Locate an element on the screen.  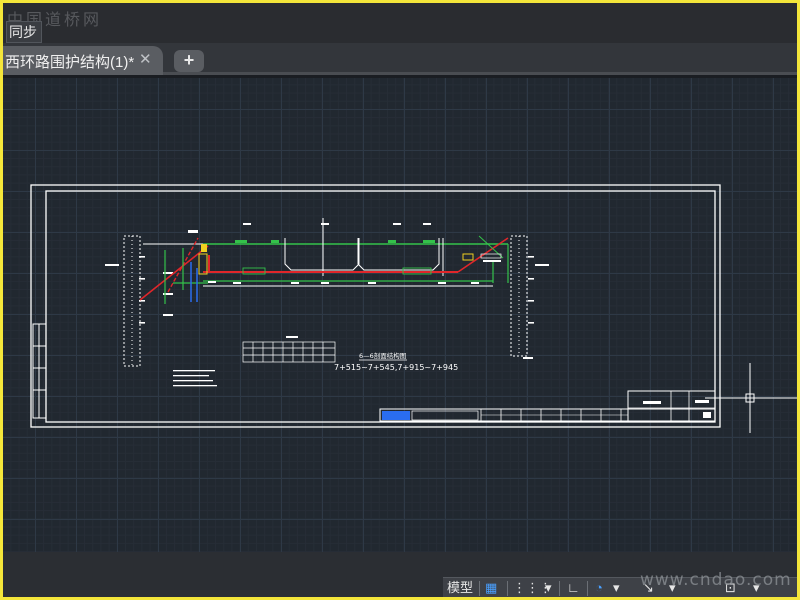
quantity-table is located at coordinates (289, 349).